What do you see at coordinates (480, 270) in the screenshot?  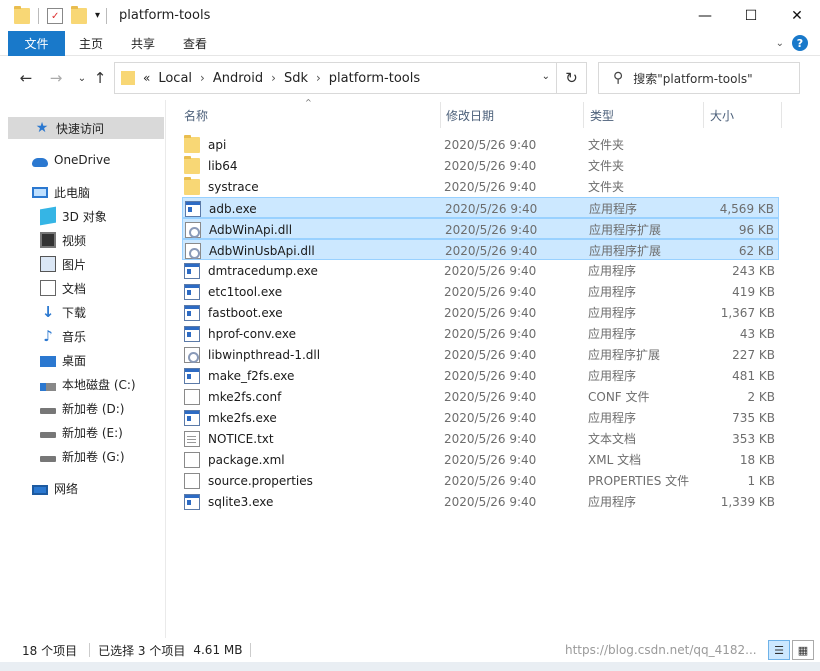 I see `file-row: dmtracedump.exe 2020/5/26 9:40 应用程序 243 KB` at bounding box center [480, 270].